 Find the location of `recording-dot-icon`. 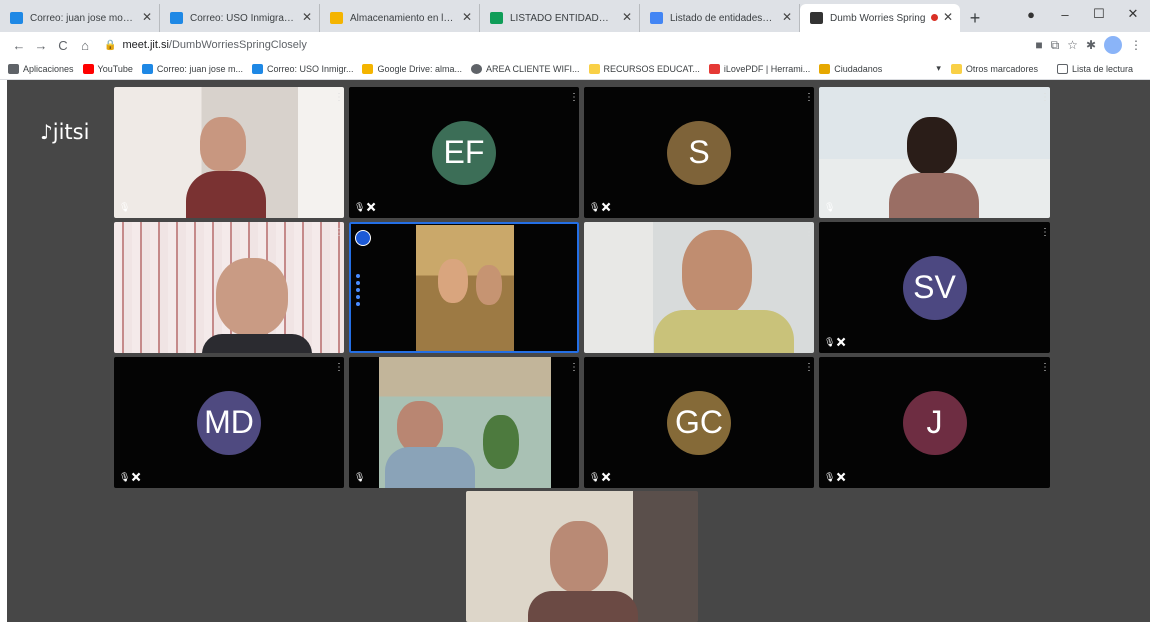

recording-dot-icon is located at coordinates (934, 17).